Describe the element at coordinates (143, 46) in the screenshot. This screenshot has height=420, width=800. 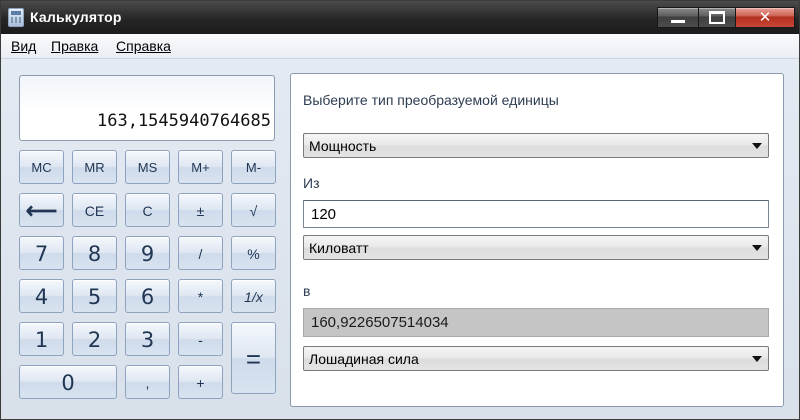
I see `menu-help: Справка` at that location.